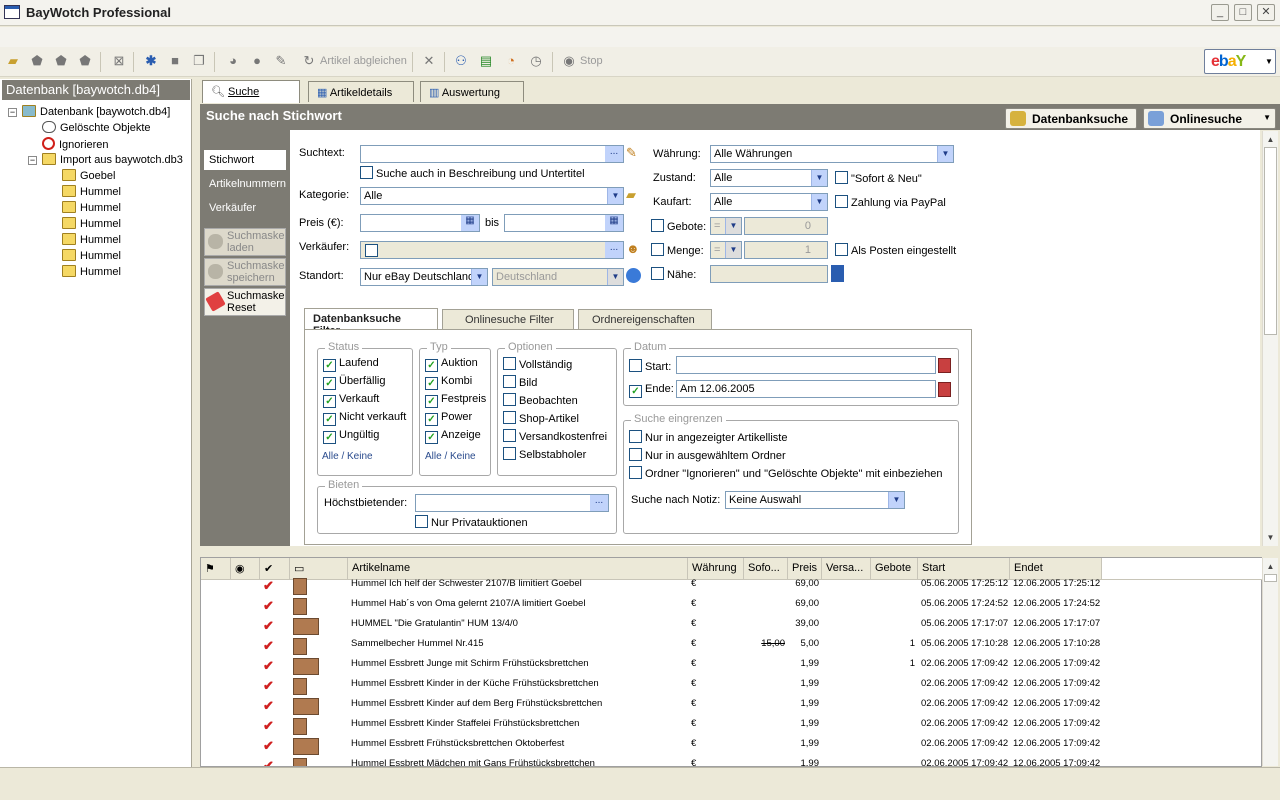 This screenshot has width=1280, height=800. Describe the element at coordinates (151, 61) in the screenshot. I see `new-item-icon: ✱` at that location.